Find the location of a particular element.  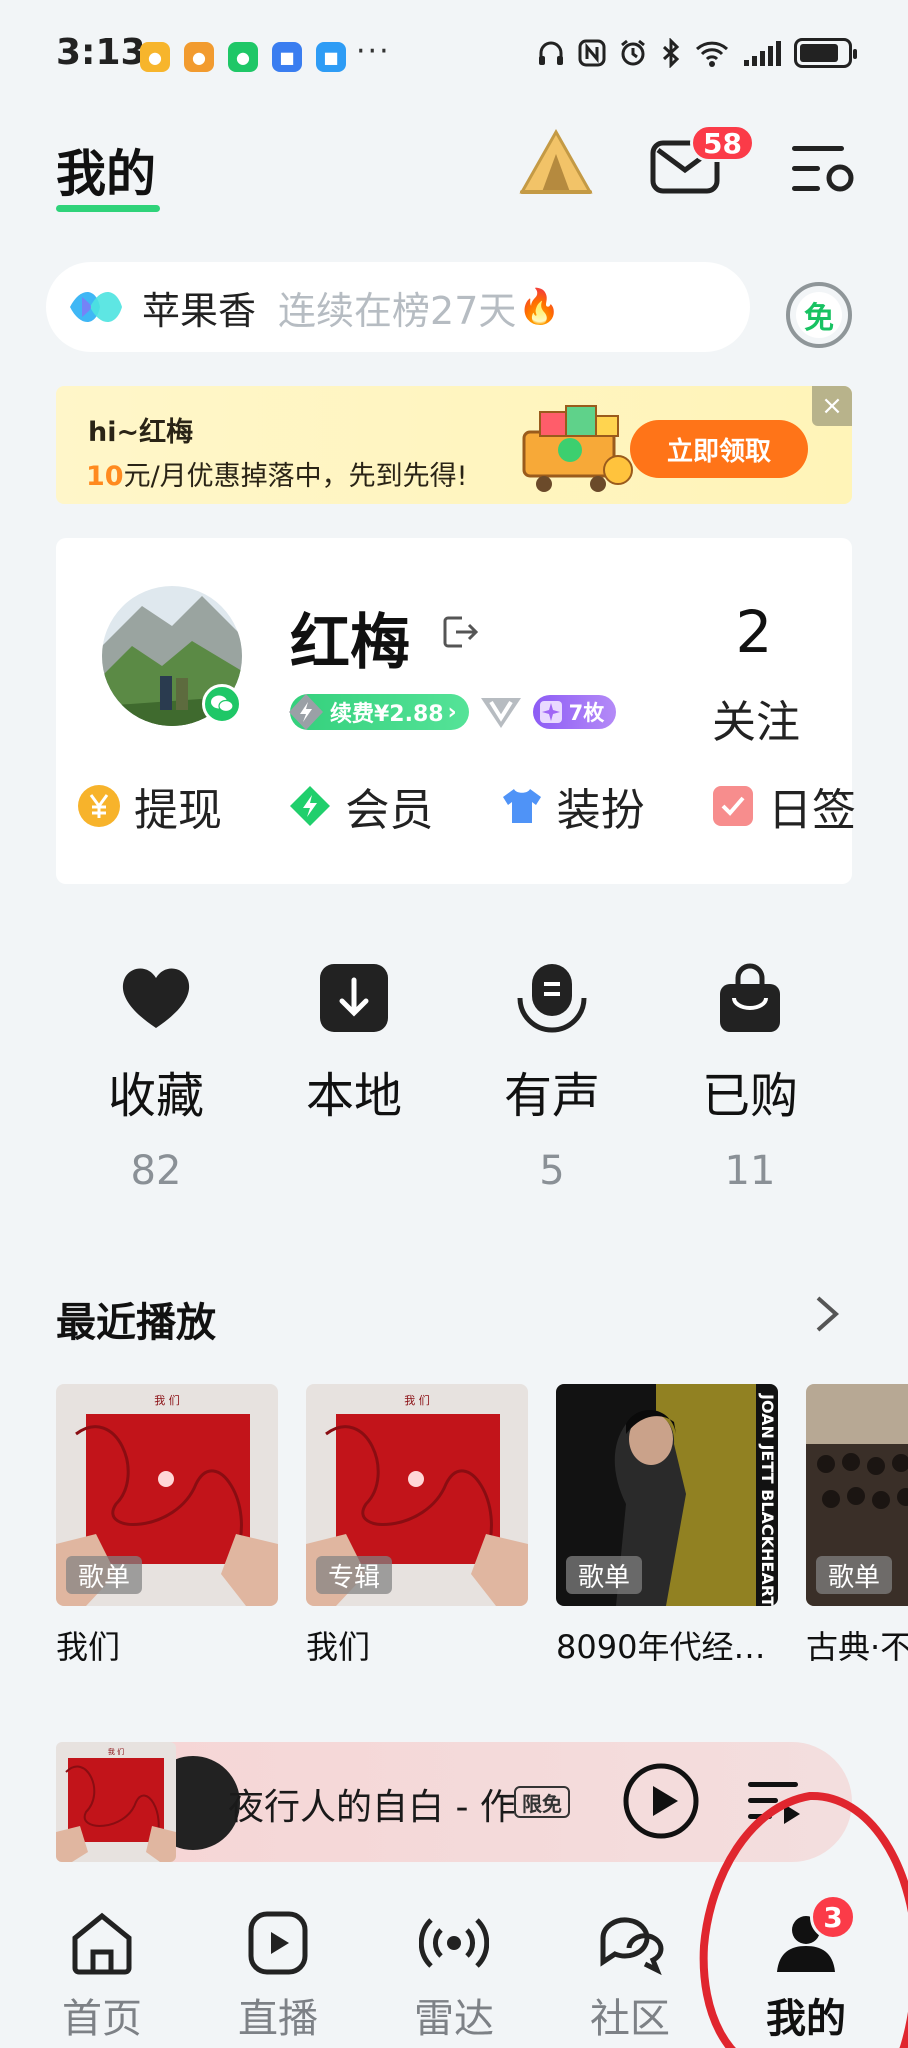

wifi-icon is located at coordinates (712, 54).